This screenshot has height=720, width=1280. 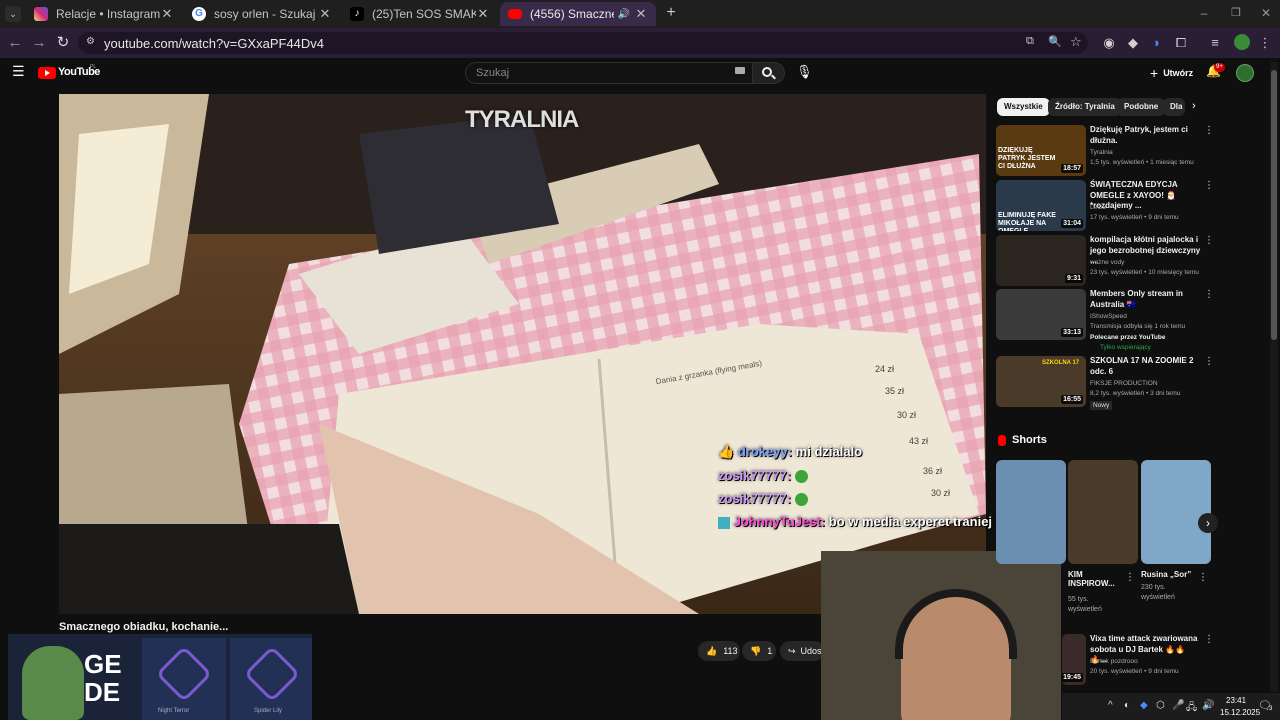 What do you see at coordinates (1204, 14) in the screenshot?
I see `minimize-icon: –` at bounding box center [1204, 14].